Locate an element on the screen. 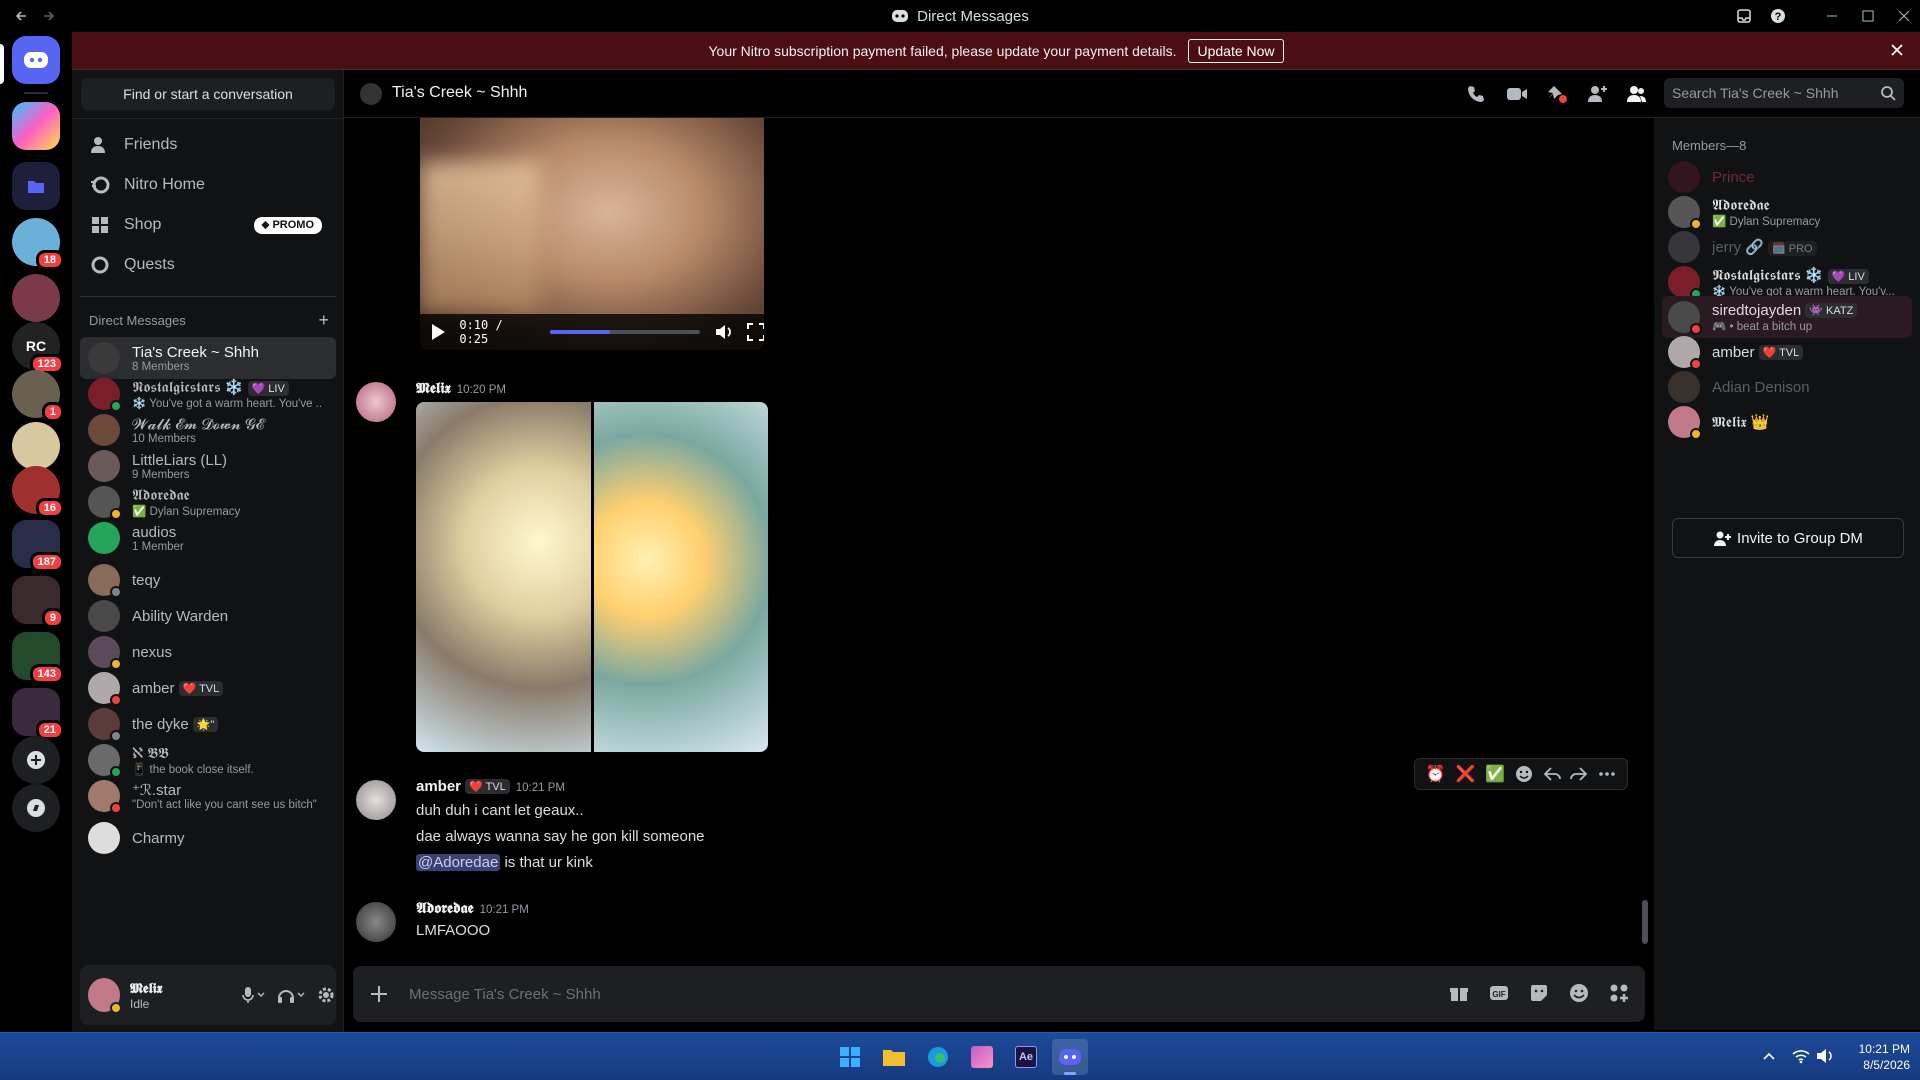  app-button is located at coordinates (982, 1057).